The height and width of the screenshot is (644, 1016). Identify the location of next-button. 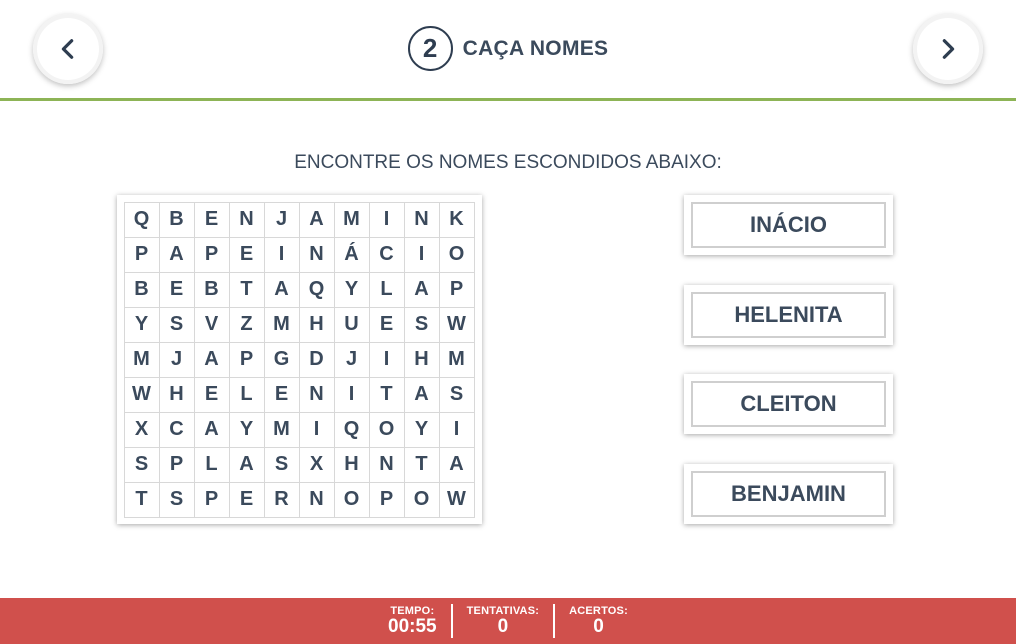
(948, 49).